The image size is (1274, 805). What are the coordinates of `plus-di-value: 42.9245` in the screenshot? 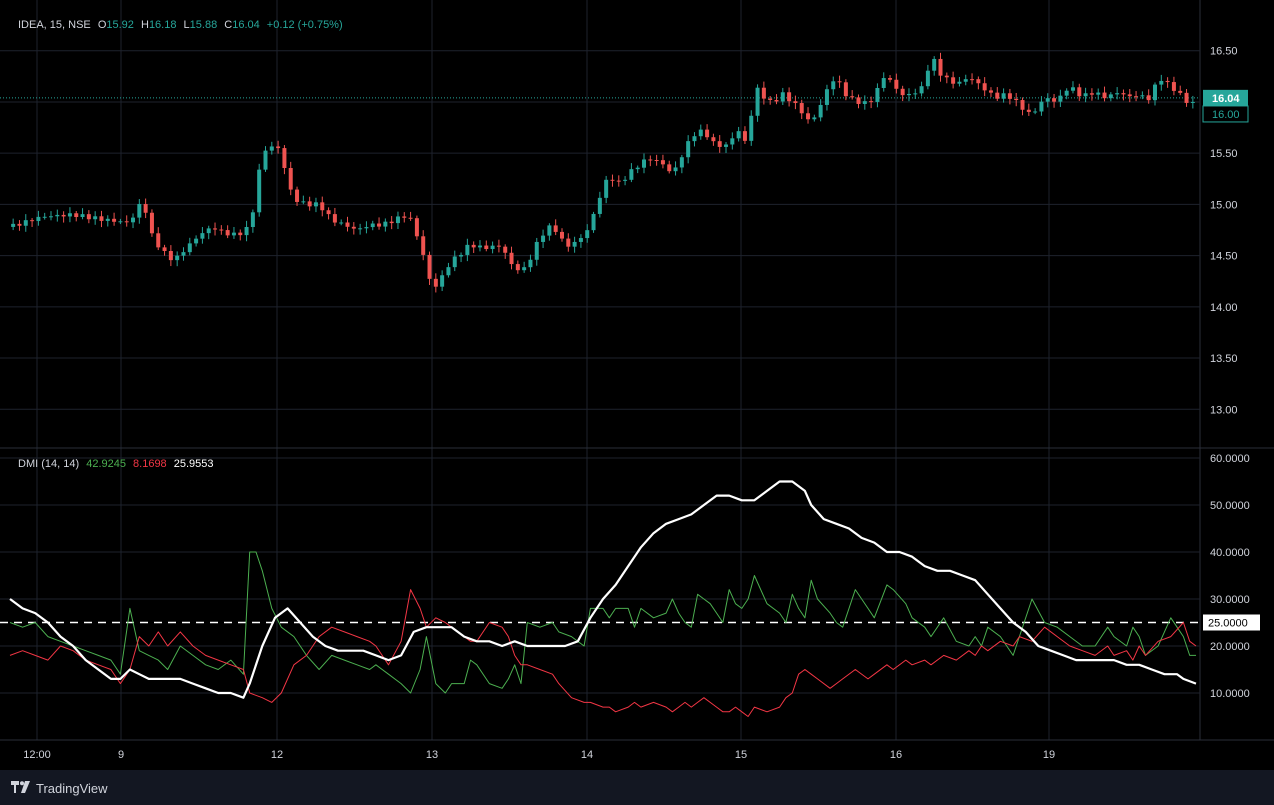 It's located at (106, 464).